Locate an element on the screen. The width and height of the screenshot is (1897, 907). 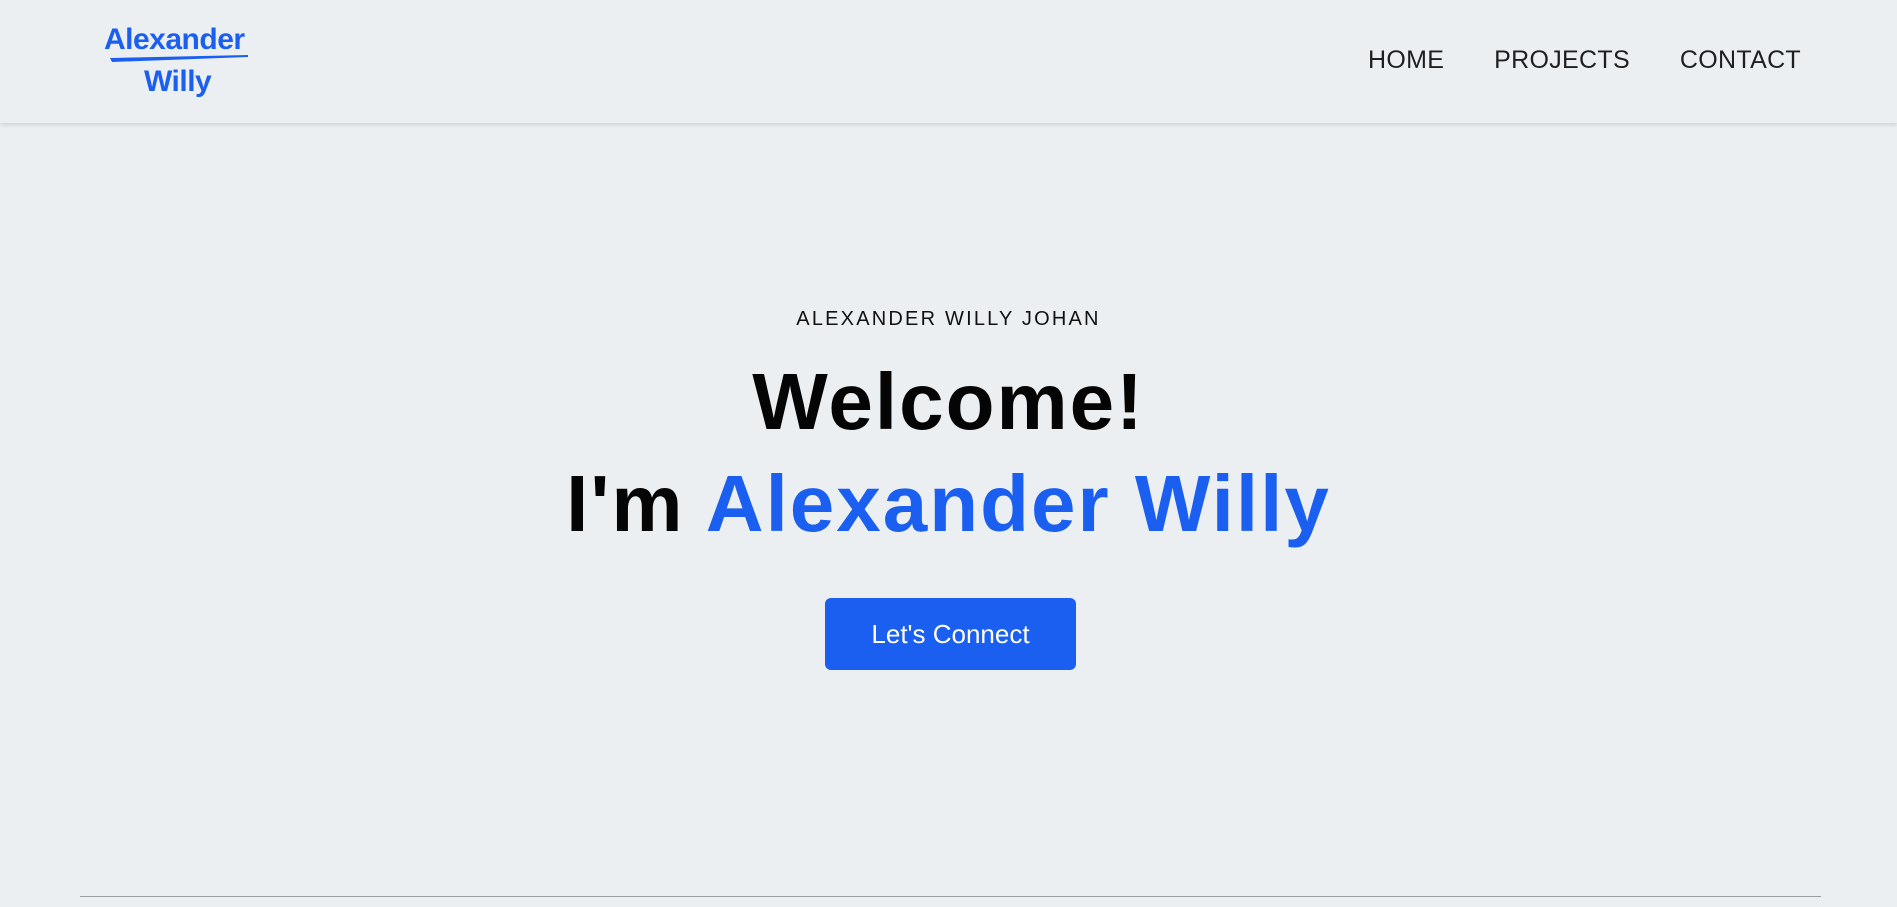
headline-welcome: Welcome! is located at coordinates (948, 401).